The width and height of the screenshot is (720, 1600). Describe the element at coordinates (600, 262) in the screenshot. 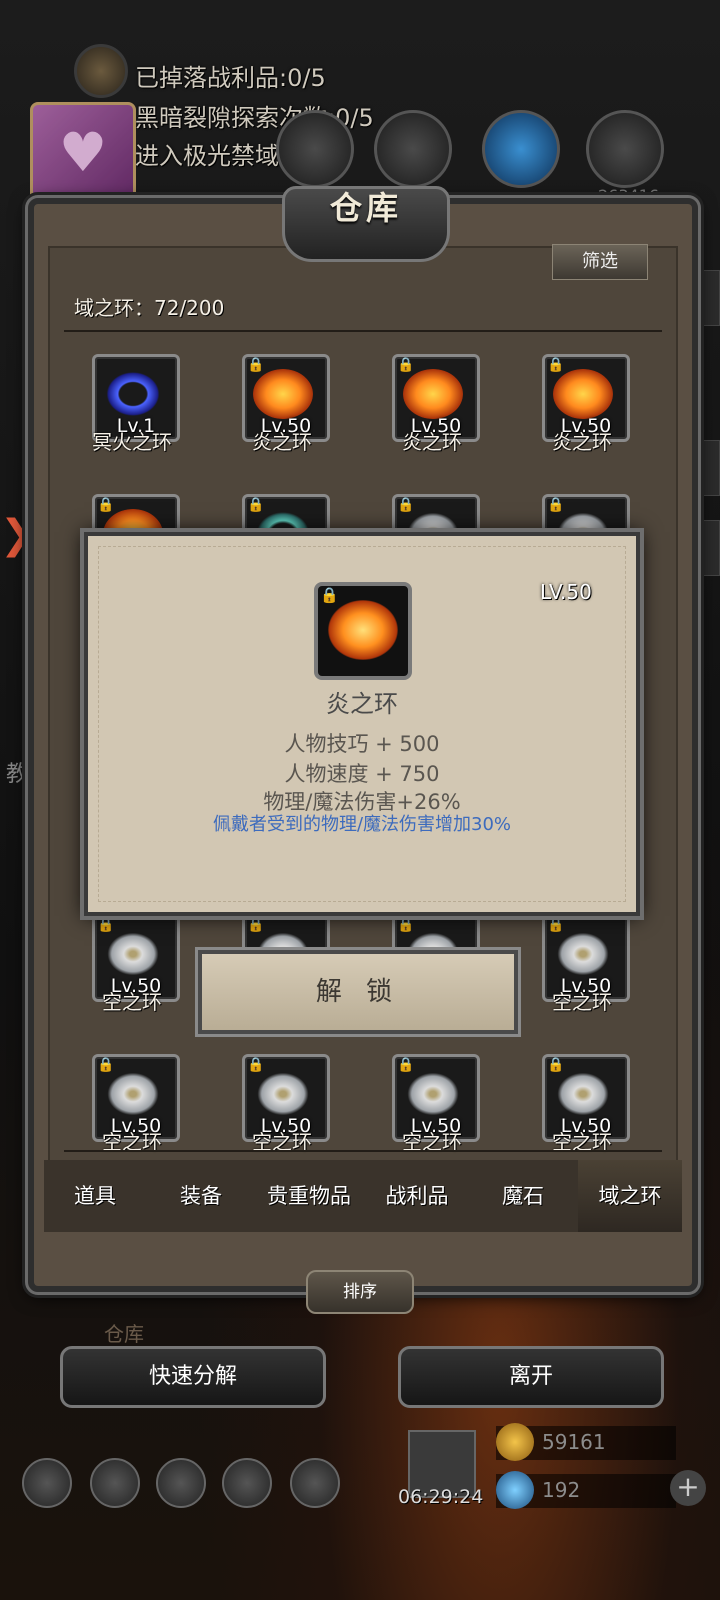

I see `filter-button: 筛选` at that location.